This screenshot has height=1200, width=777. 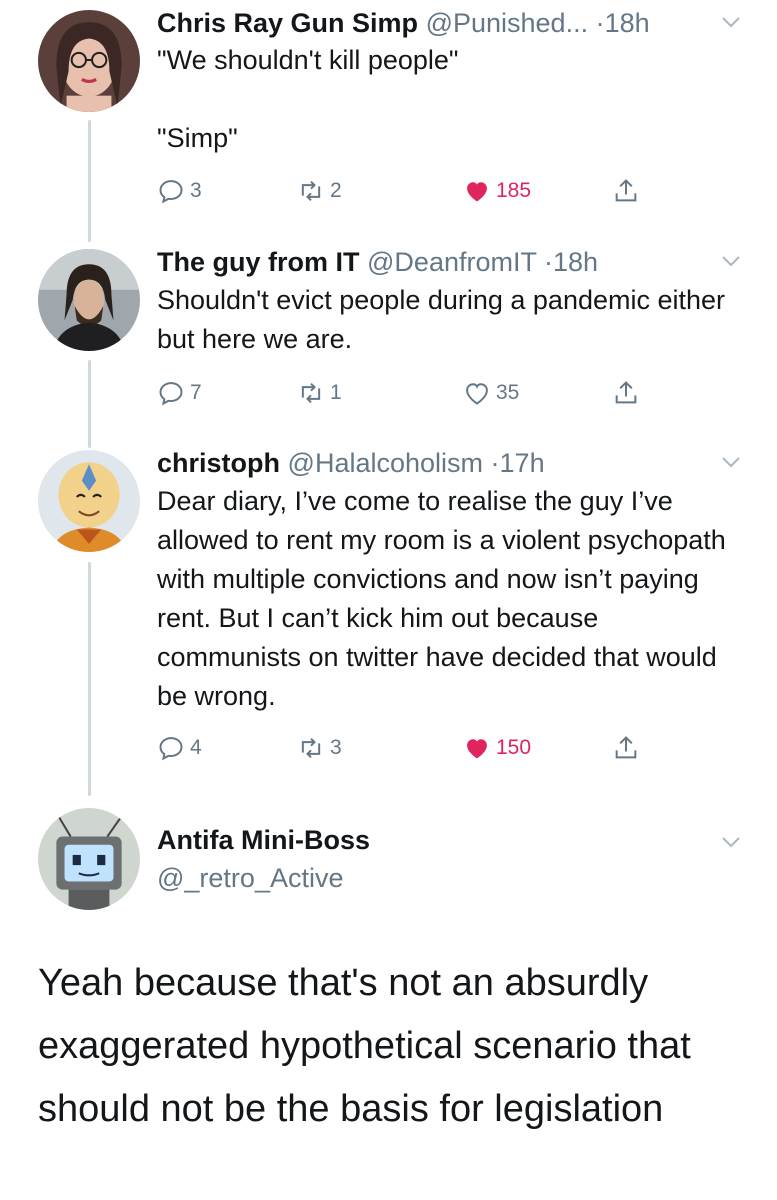 What do you see at coordinates (457, 840) in the screenshot?
I see `tweet-header: Antifa Mini-Boss` at bounding box center [457, 840].